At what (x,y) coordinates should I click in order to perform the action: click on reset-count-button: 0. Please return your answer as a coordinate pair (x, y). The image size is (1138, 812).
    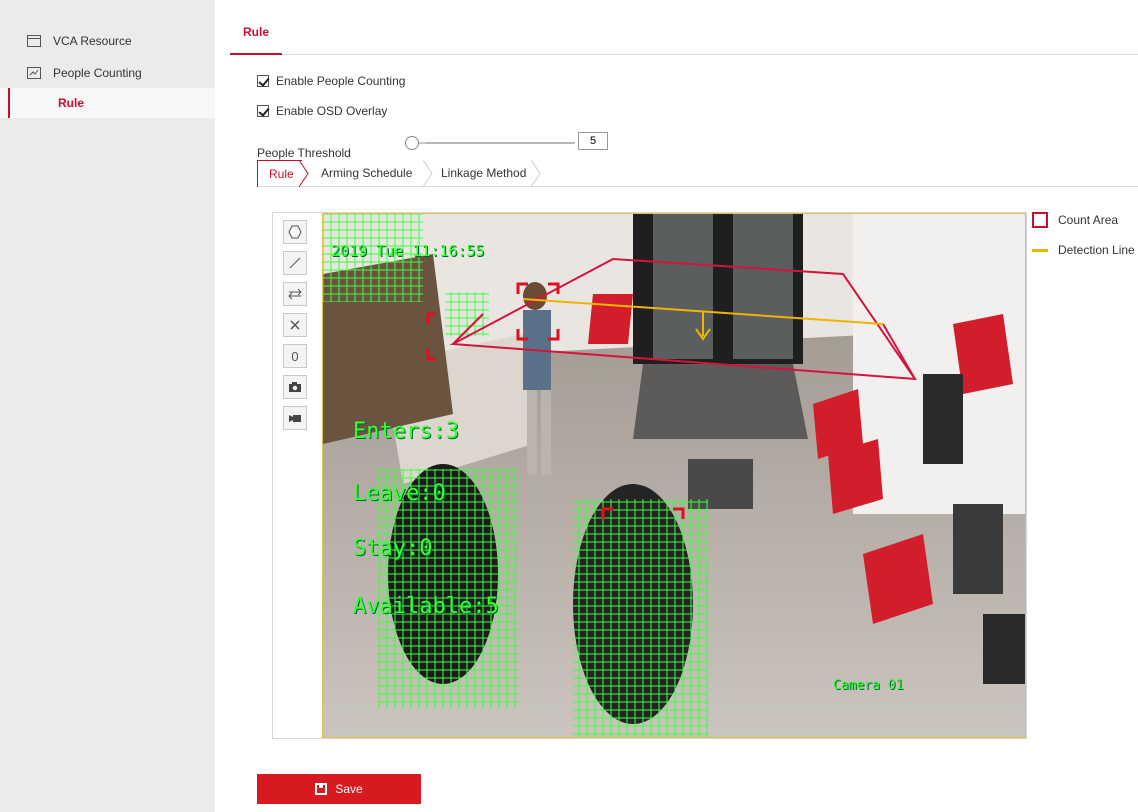
    Looking at the image, I should click on (295, 356).